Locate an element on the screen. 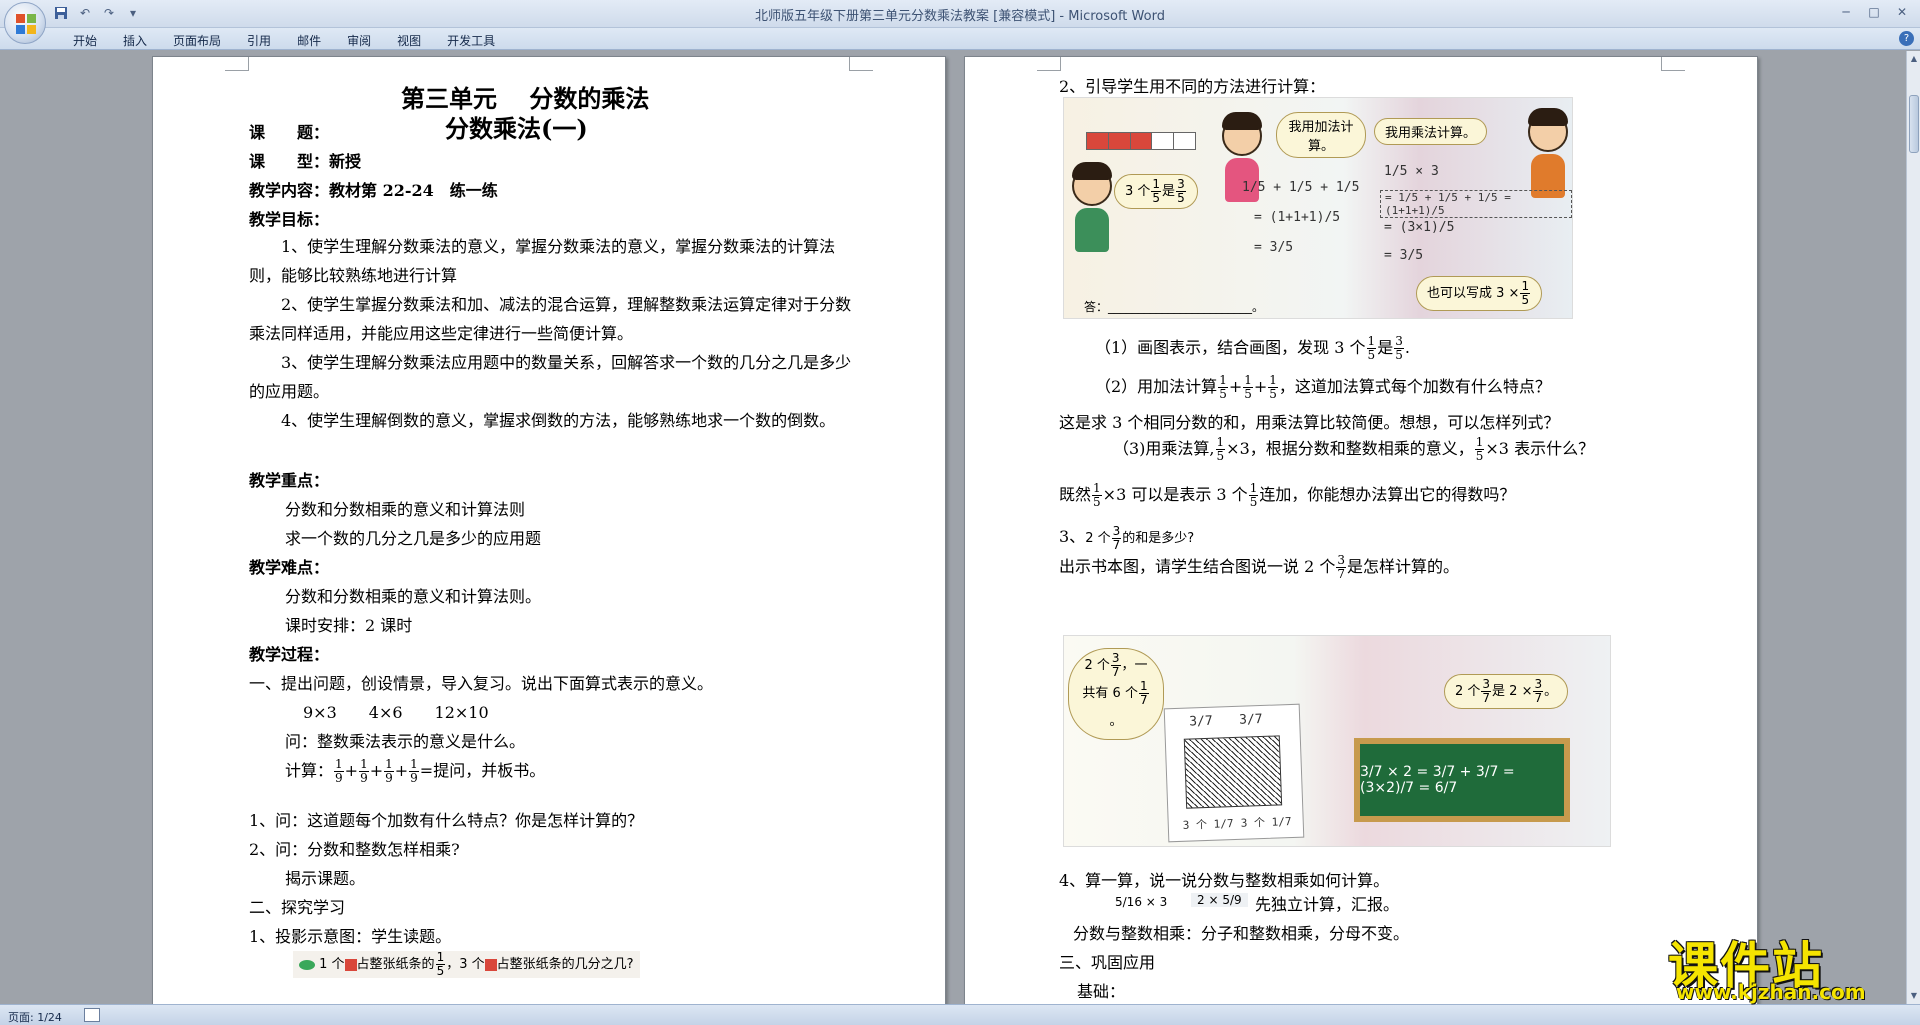 The width and height of the screenshot is (1920, 1025). handwritten-multiply-2: = 1/5 + 1/5 + 1/5 = (1+1+1)/5 is located at coordinates (1476, 204).